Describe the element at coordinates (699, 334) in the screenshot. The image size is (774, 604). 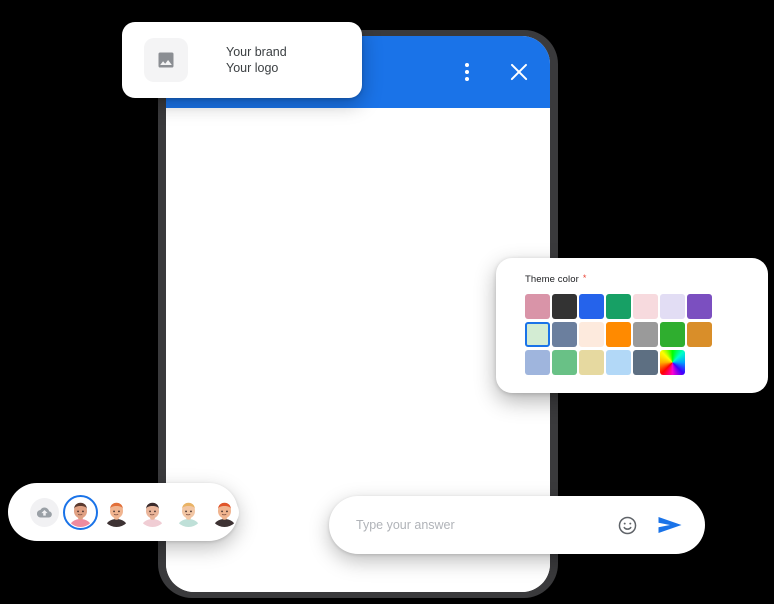
I see `theme-swatch-amber-dark` at that location.